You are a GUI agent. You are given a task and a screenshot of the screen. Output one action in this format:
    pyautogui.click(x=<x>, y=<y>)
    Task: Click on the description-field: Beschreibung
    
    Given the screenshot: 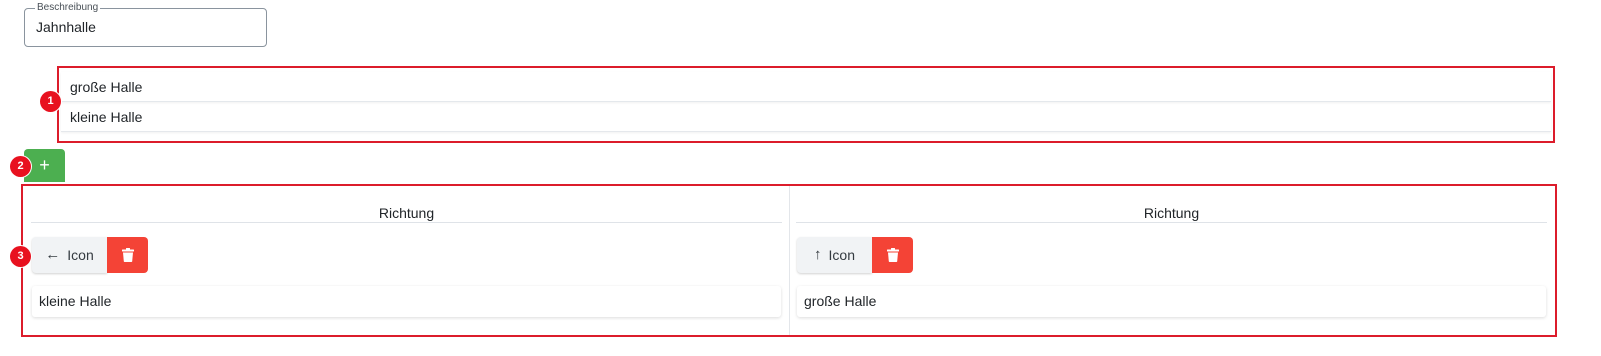 What is the action you would take?
    pyautogui.click(x=145, y=24)
    